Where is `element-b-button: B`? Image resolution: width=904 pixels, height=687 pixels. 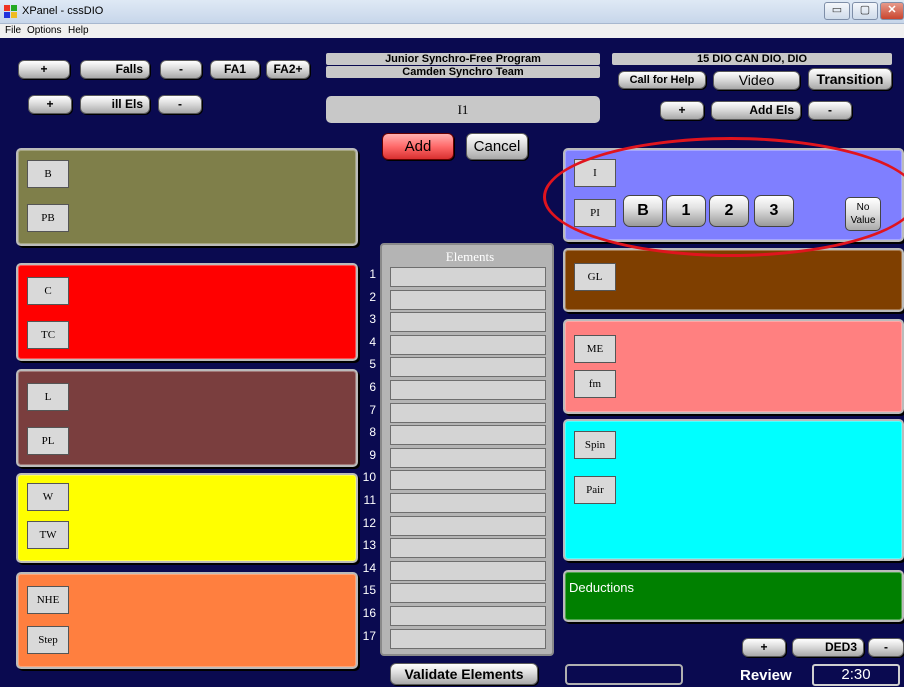 element-b-button: B is located at coordinates (48, 174).